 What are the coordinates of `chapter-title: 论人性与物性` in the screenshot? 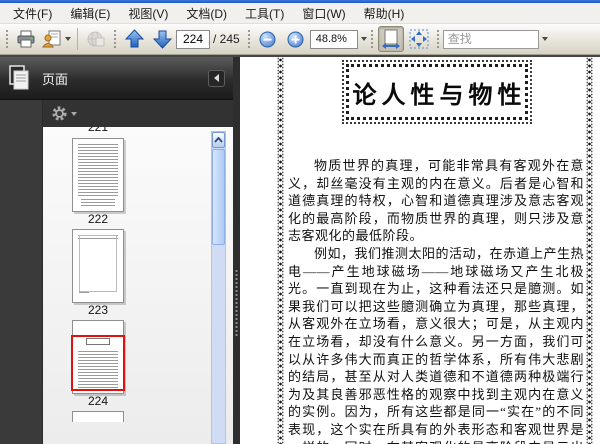 It's located at (439, 95).